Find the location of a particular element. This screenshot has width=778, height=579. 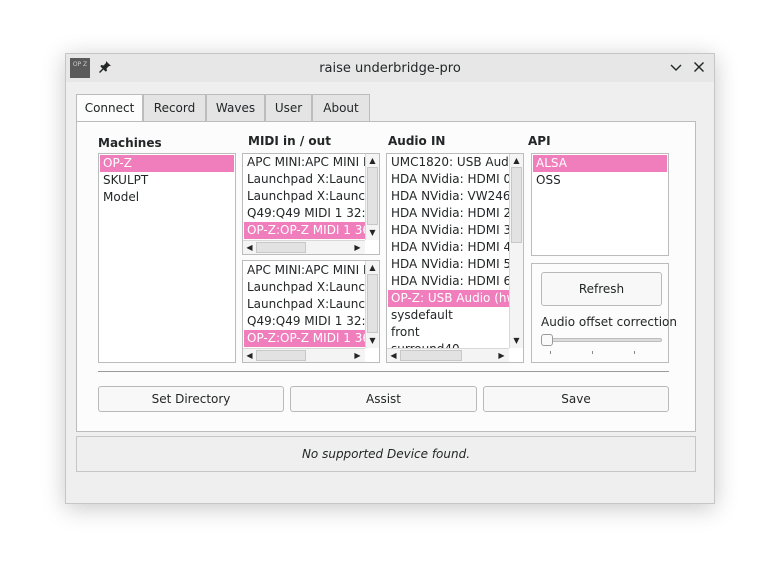

midi-out-item: Launchpad X:Launchpad X MIDI 2 is located at coordinates (305, 304).